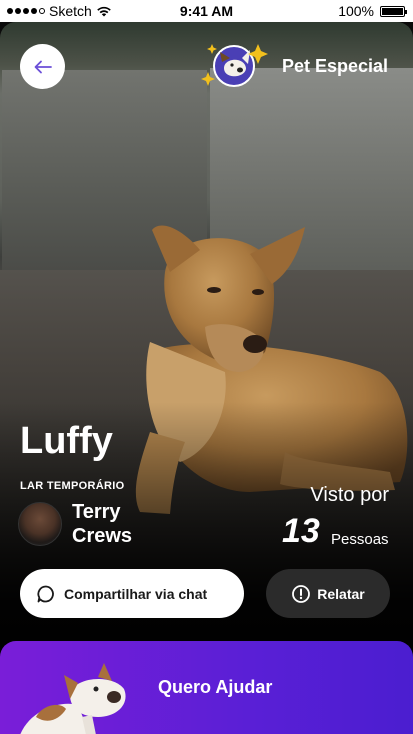 The image size is (413, 734). Describe the element at coordinates (349, 495) in the screenshot. I see `views-title: Visto por` at that location.